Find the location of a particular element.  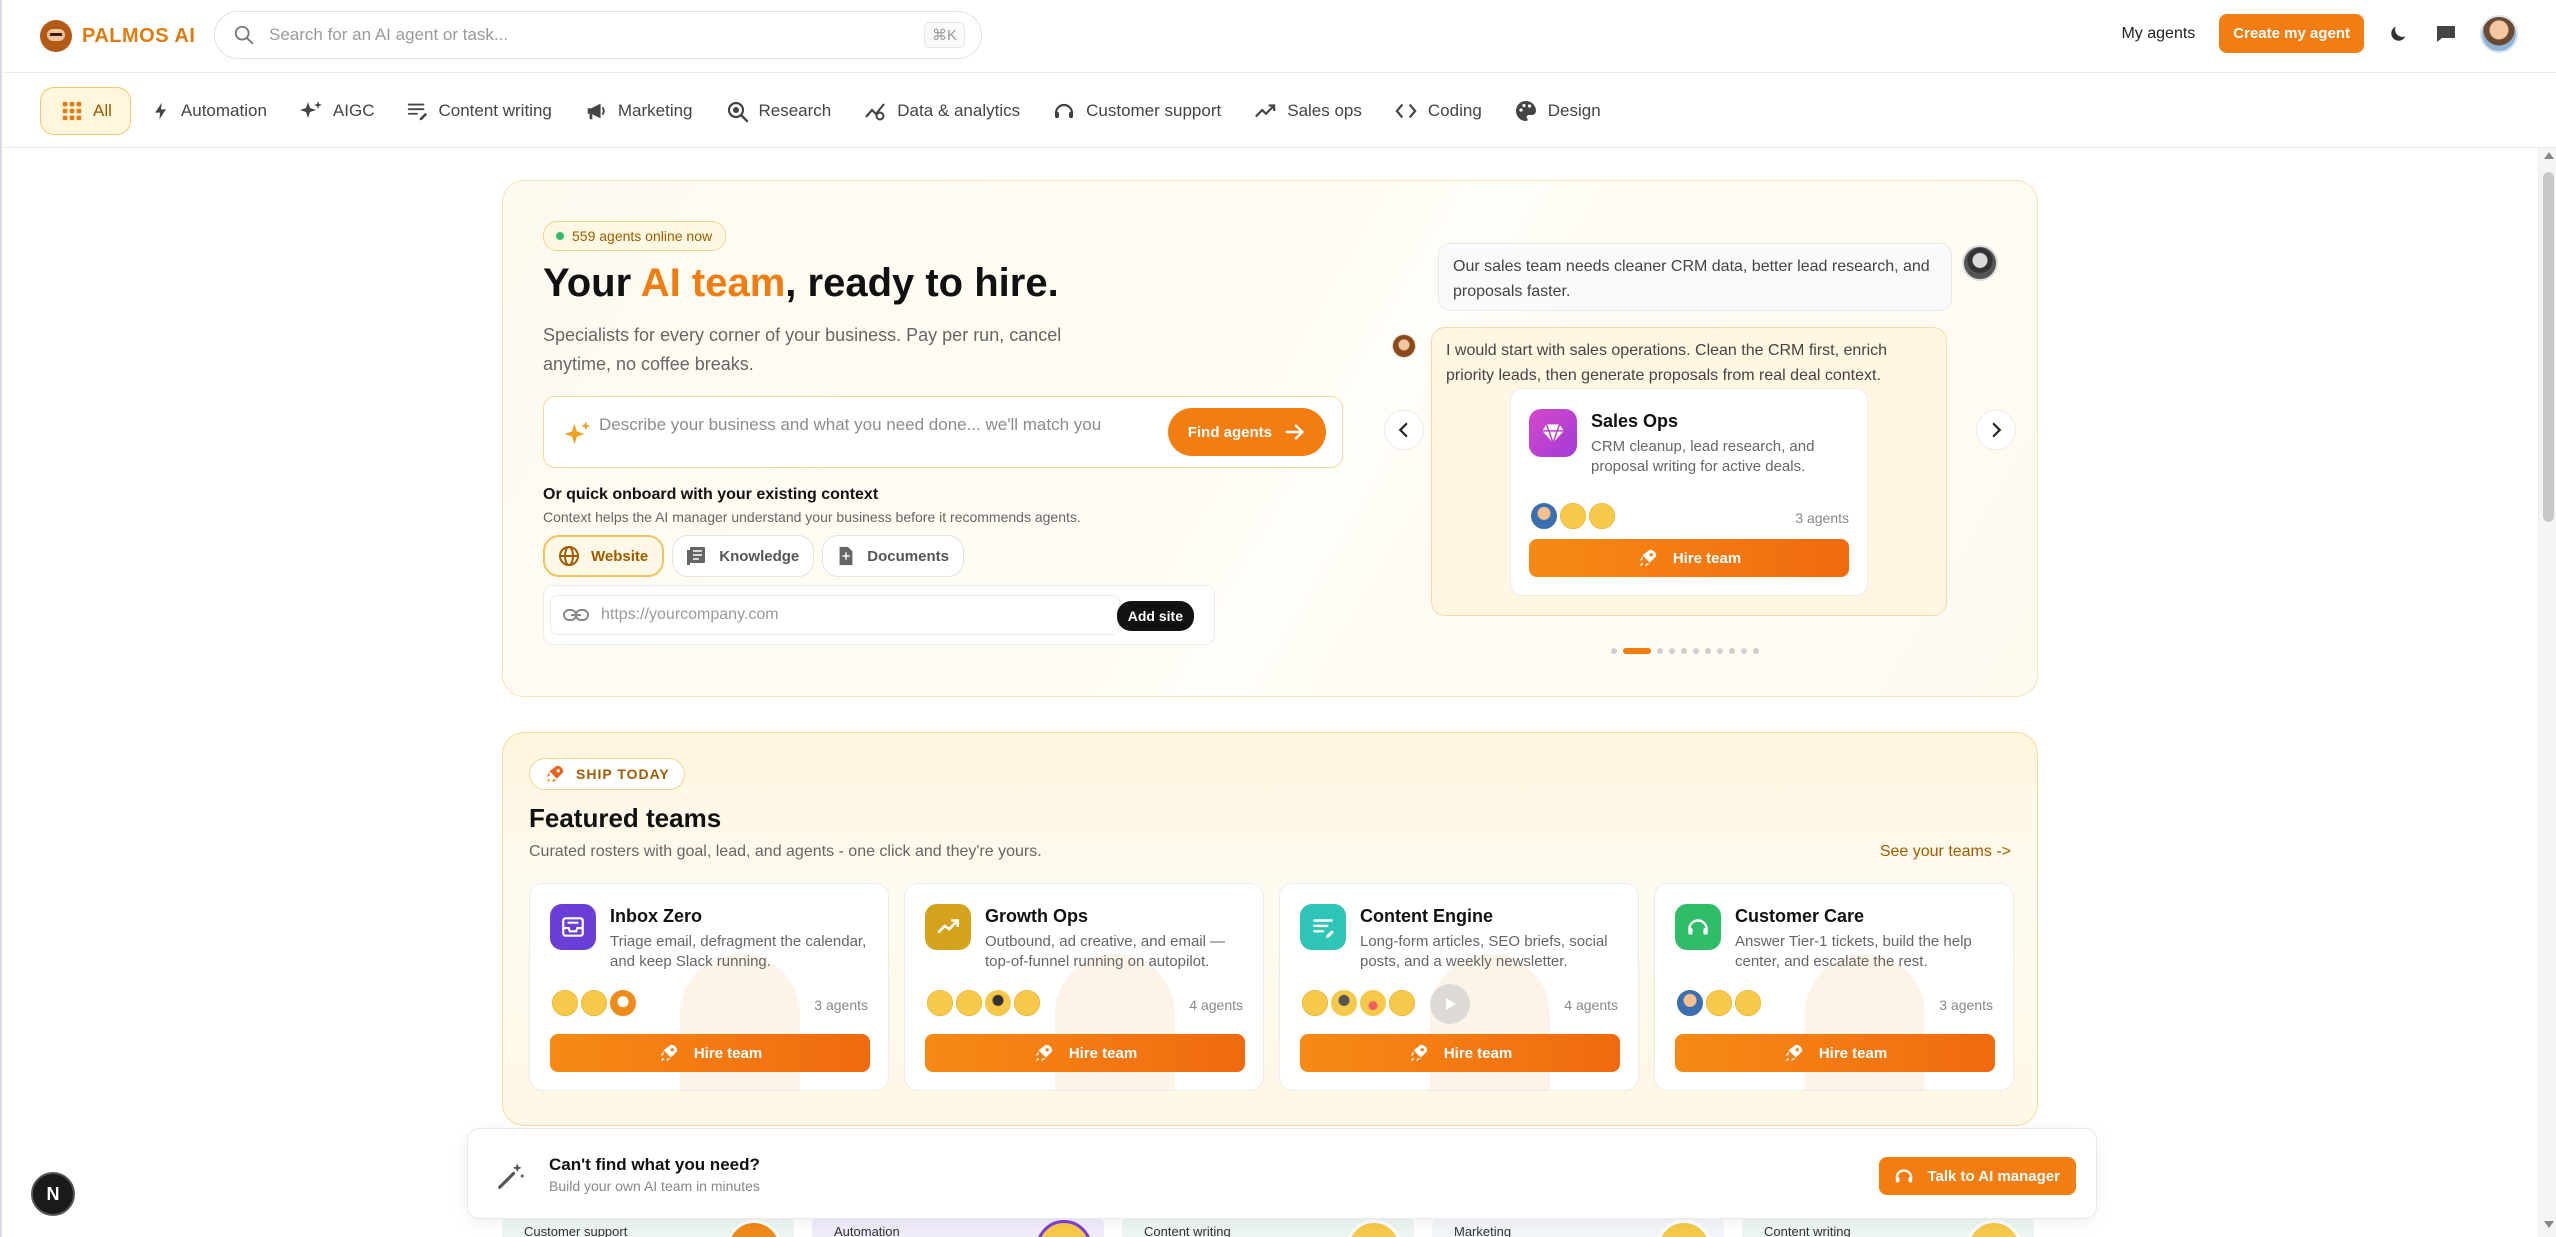

logo: PALMOS AI is located at coordinates (117, 36).